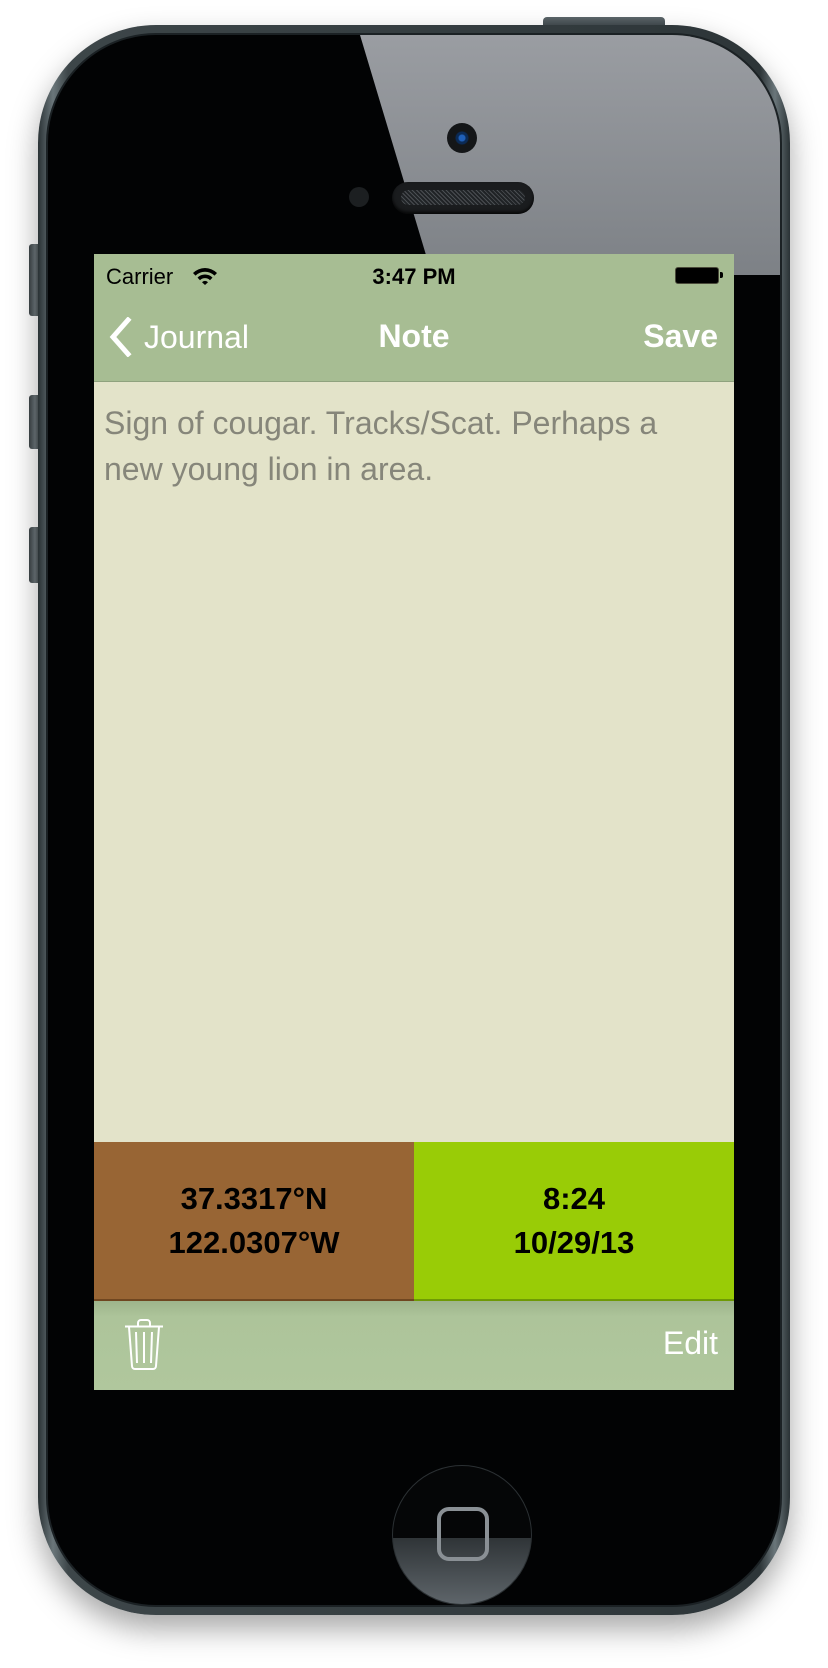 The image size is (828, 1668). Describe the element at coordinates (120, 337) in the screenshot. I see `chevron-left-icon` at that location.